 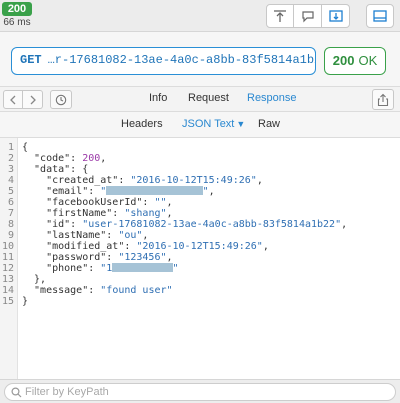 I want to click on status-summary: 200 66 ms, so click(x=17, y=15).